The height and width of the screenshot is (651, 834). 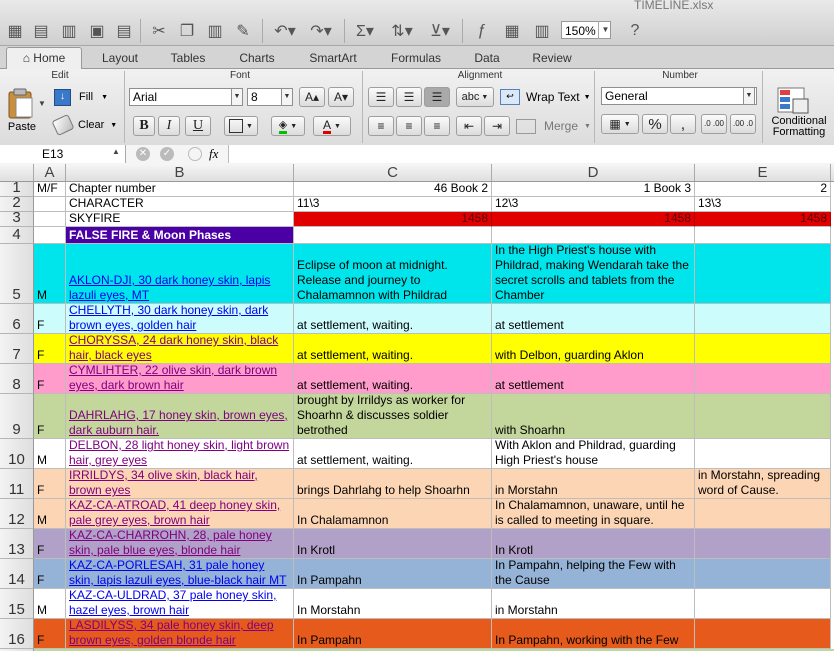 What do you see at coordinates (552, 58) in the screenshot?
I see `tab-review: Review` at bounding box center [552, 58].